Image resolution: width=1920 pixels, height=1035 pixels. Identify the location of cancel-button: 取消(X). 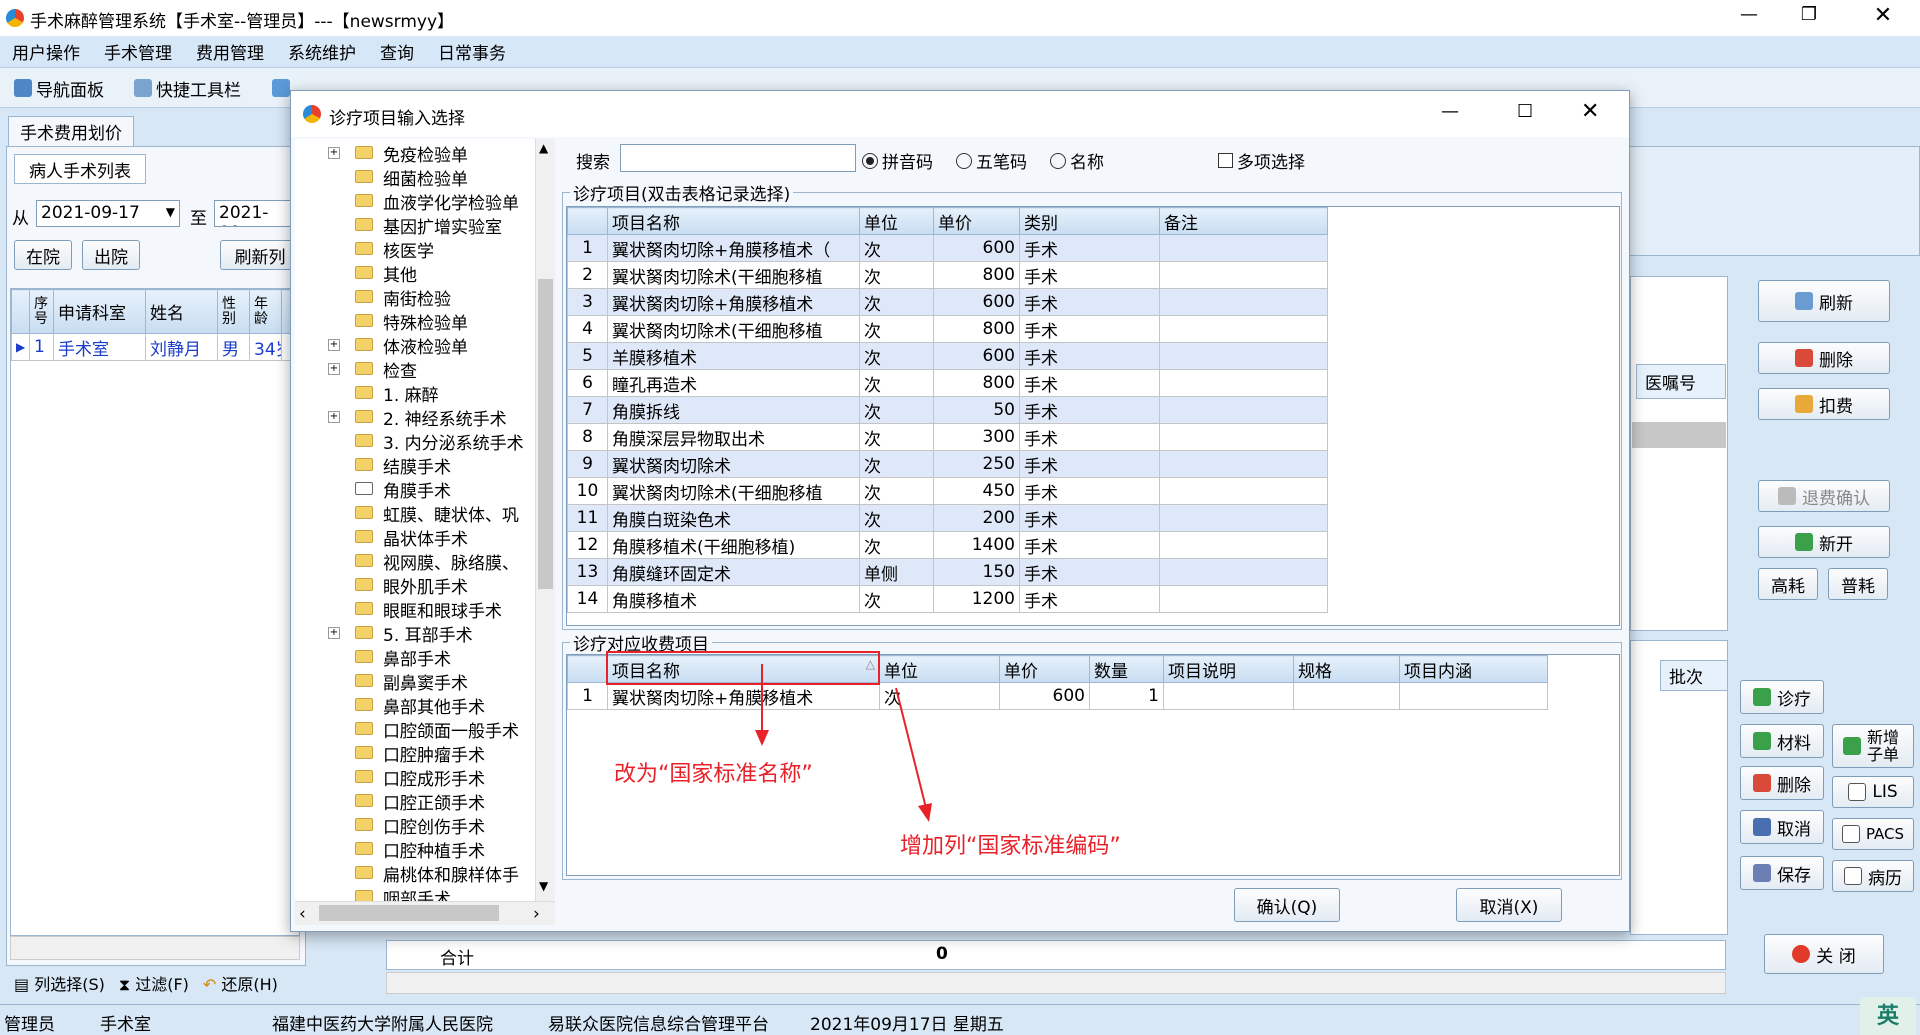
(1509, 905).